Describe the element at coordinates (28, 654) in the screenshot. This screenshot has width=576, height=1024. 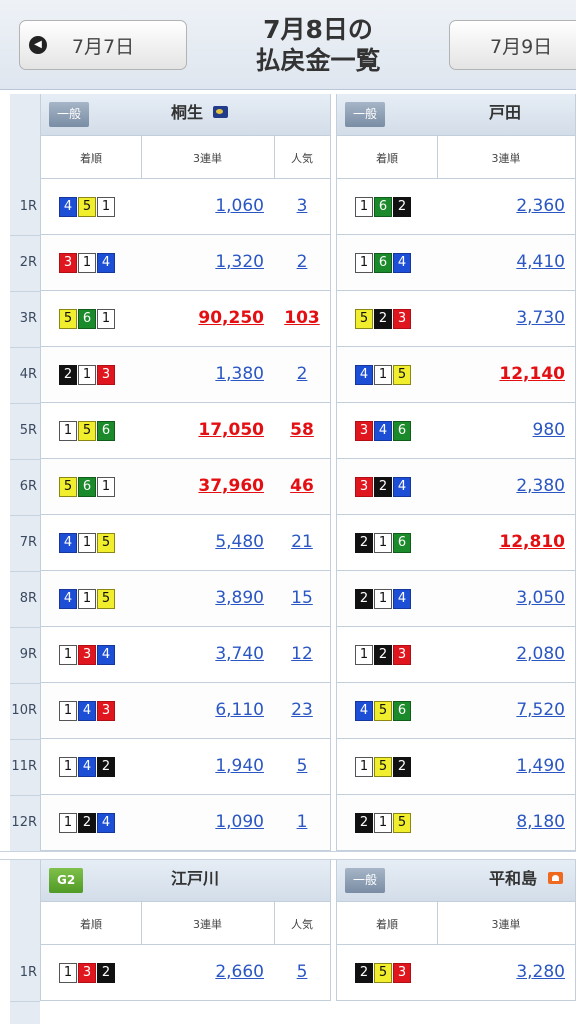
I see `race-number-label: 9R` at that location.